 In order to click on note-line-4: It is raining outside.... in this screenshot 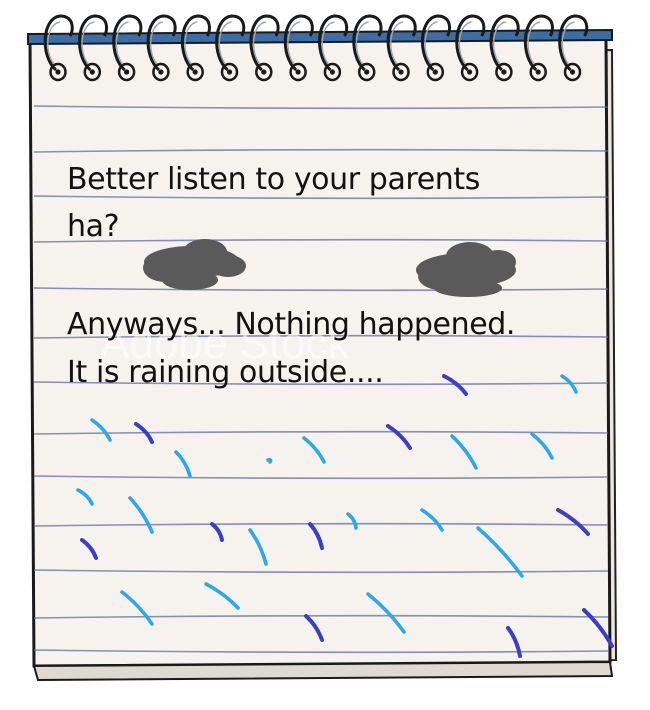, I will do `click(225, 372)`.